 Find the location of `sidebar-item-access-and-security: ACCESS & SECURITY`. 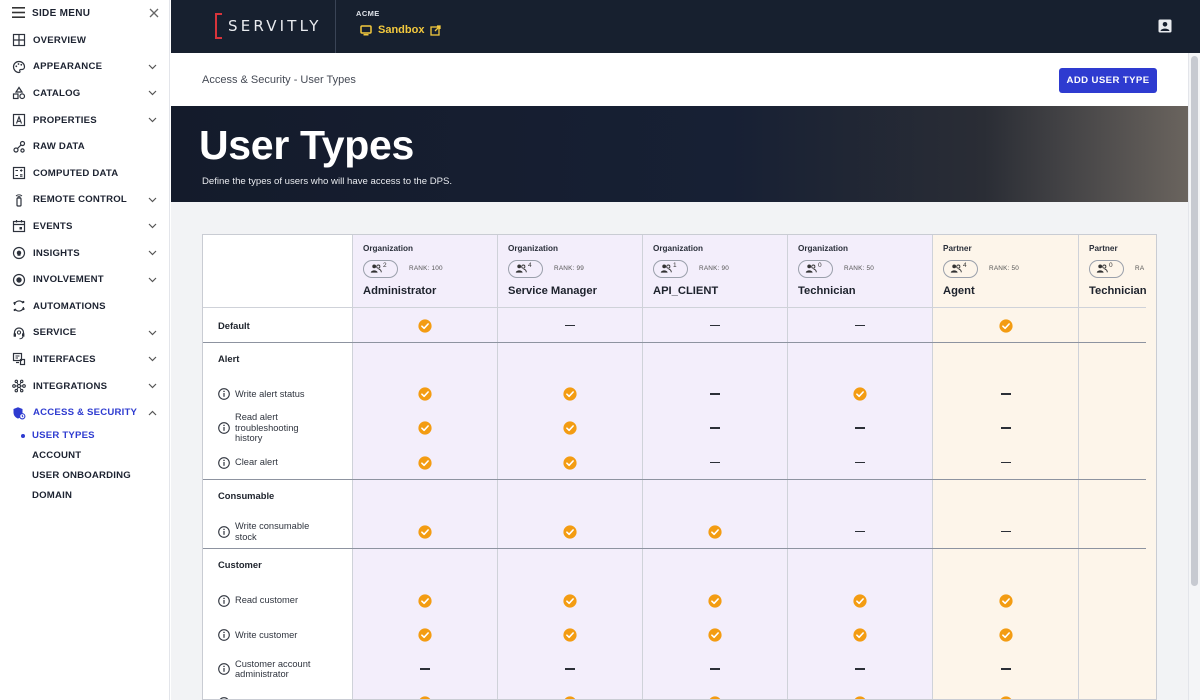

sidebar-item-access-and-security: ACCESS & SECURITY is located at coordinates (84, 412).